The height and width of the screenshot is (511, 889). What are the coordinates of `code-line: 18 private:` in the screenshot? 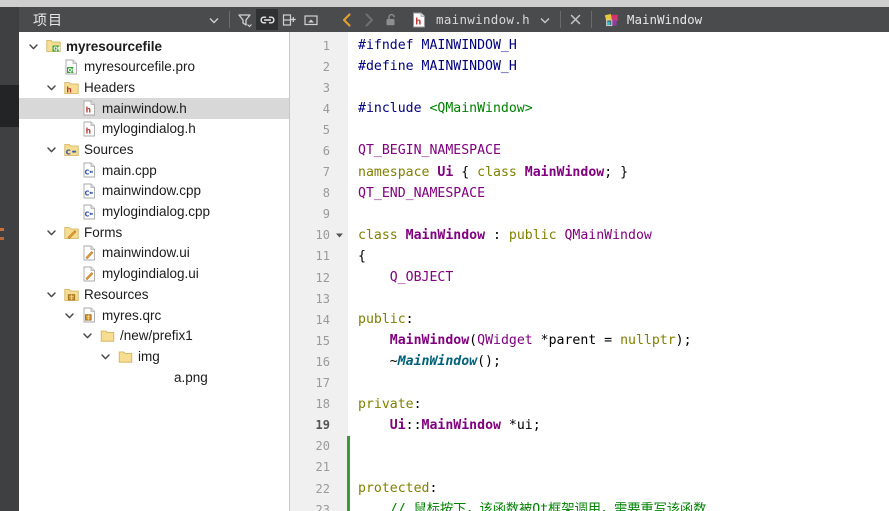 It's located at (589, 404).